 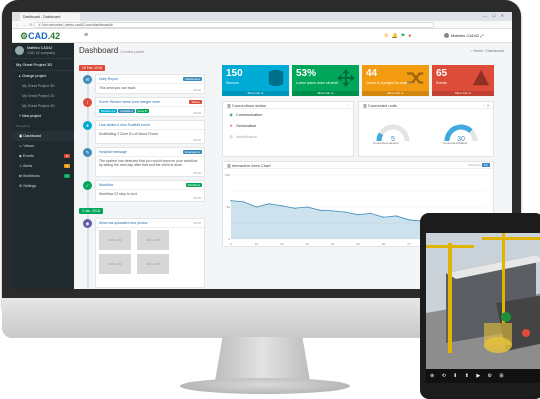 What do you see at coordinates (21, 186) in the screenshot?
I see `gear-icon: ⚙` at bounding box center [21, 186].